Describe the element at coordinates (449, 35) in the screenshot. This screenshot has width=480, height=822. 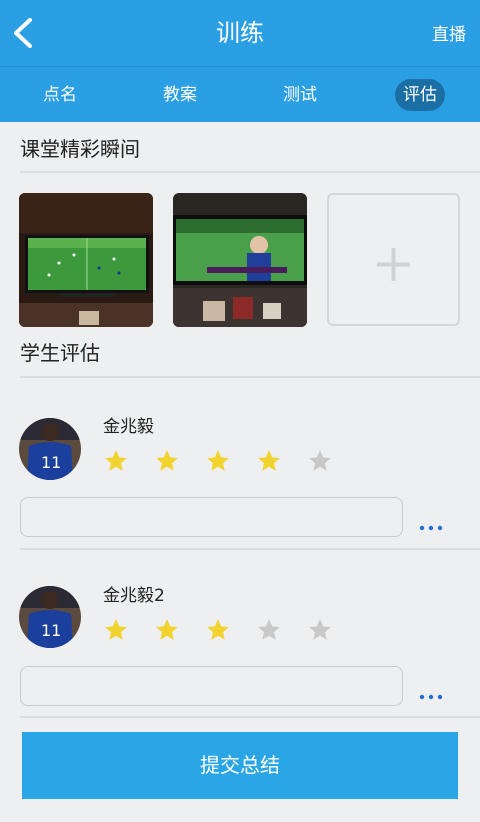
I see `live-button: 直播` at that location.